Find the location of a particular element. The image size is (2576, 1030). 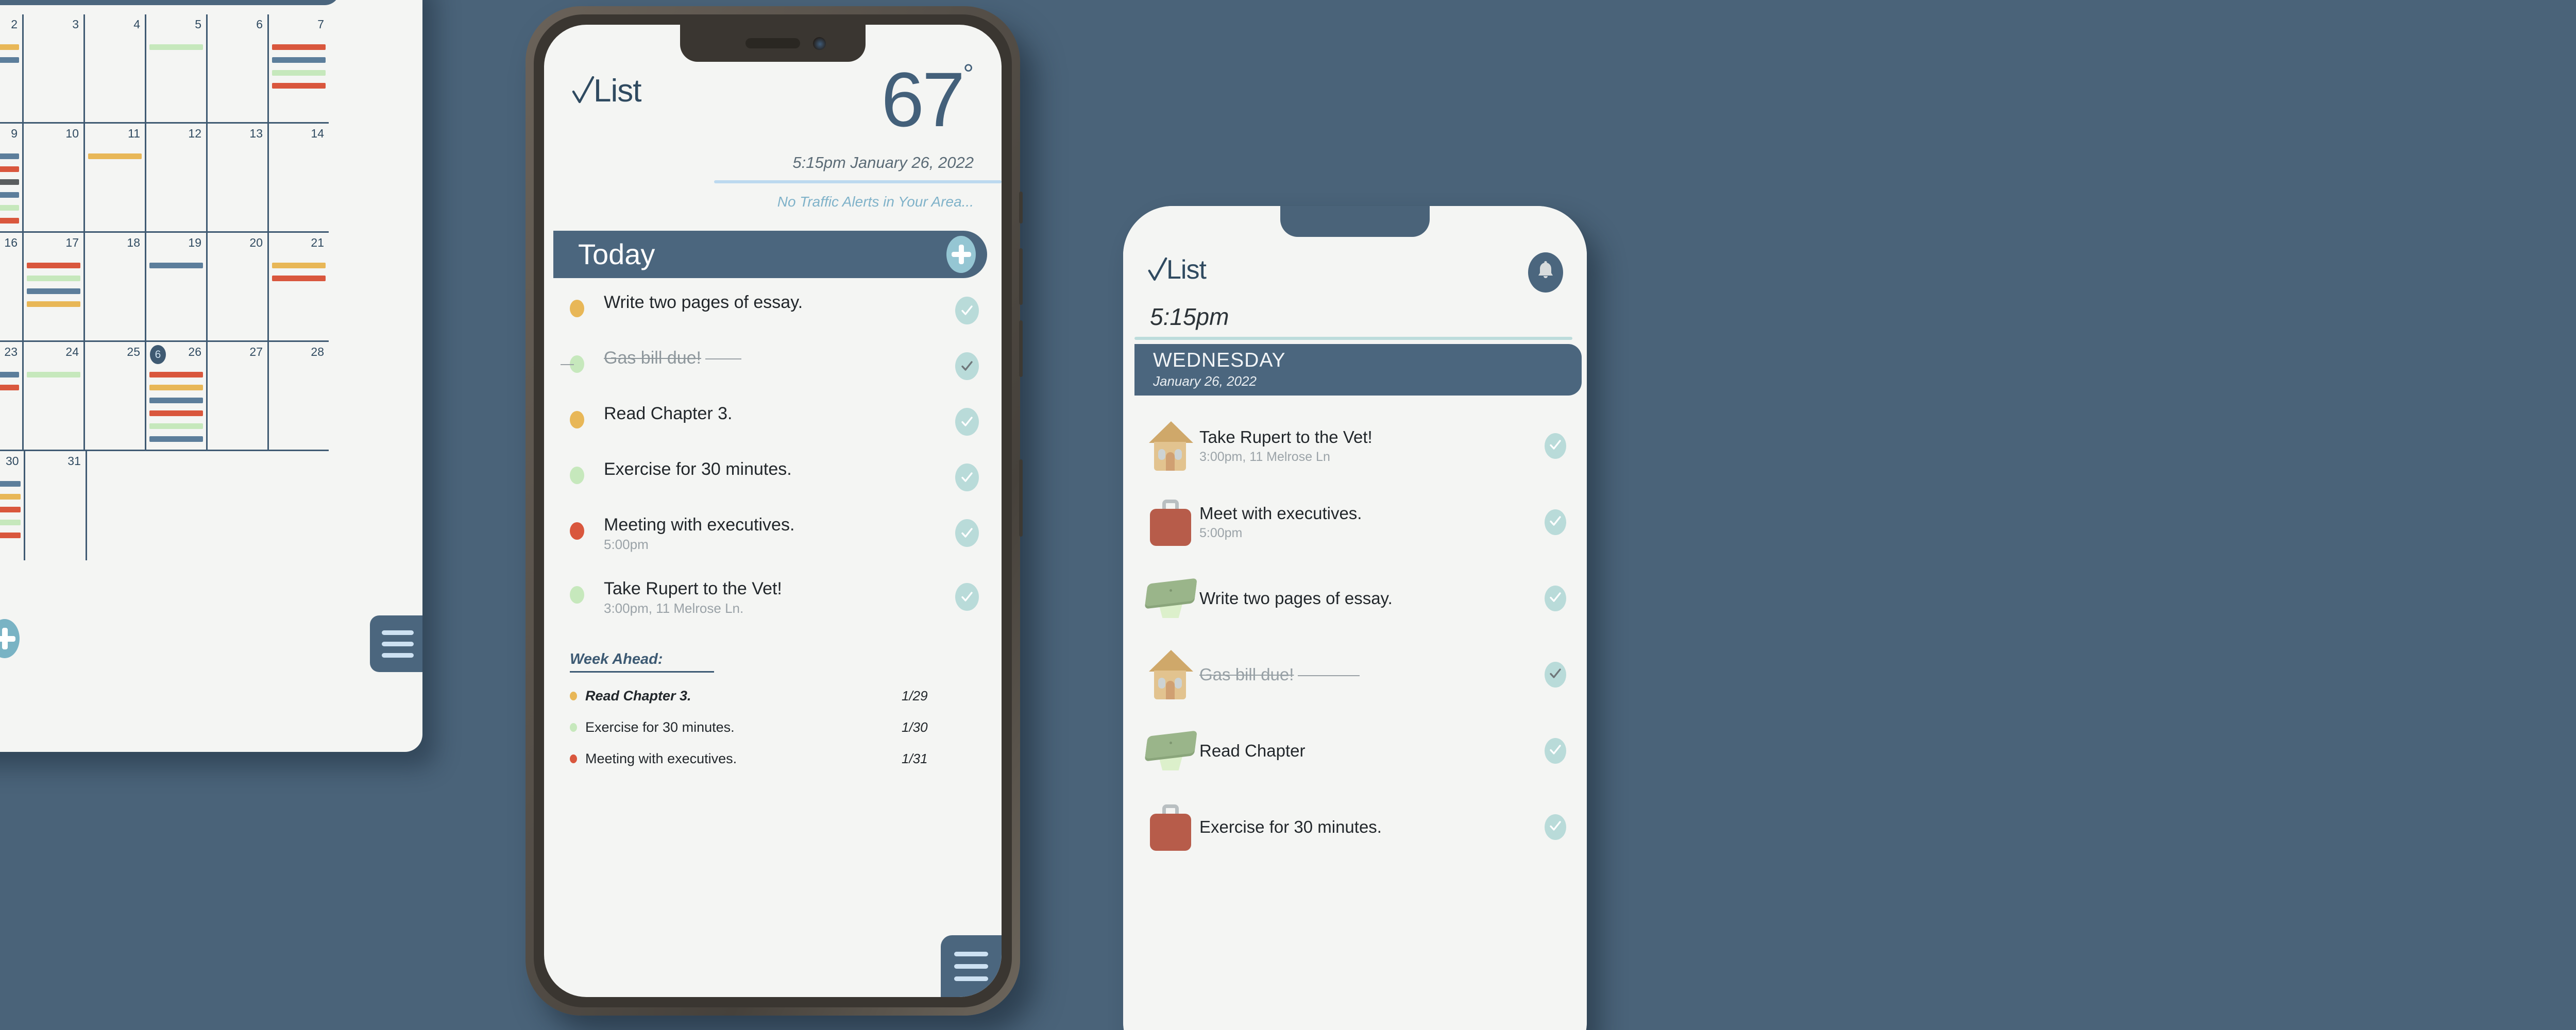

notification-bell-button is located at coordinates (1545, 273).